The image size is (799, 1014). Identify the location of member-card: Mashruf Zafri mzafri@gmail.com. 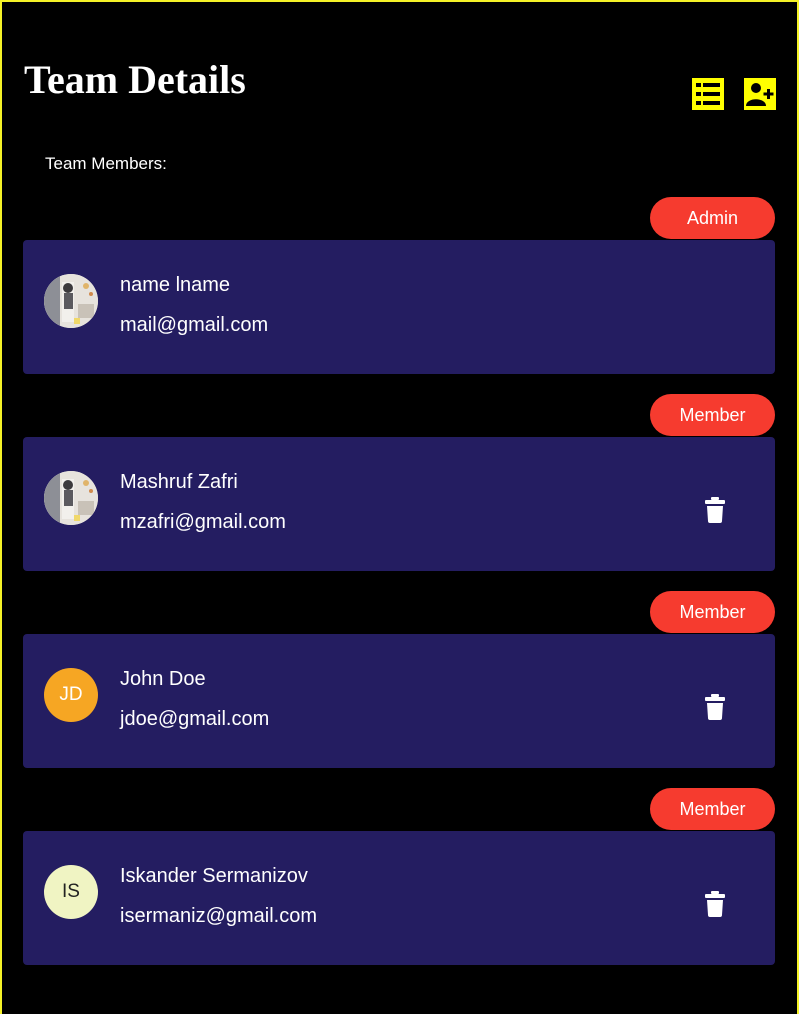
(399, 504).